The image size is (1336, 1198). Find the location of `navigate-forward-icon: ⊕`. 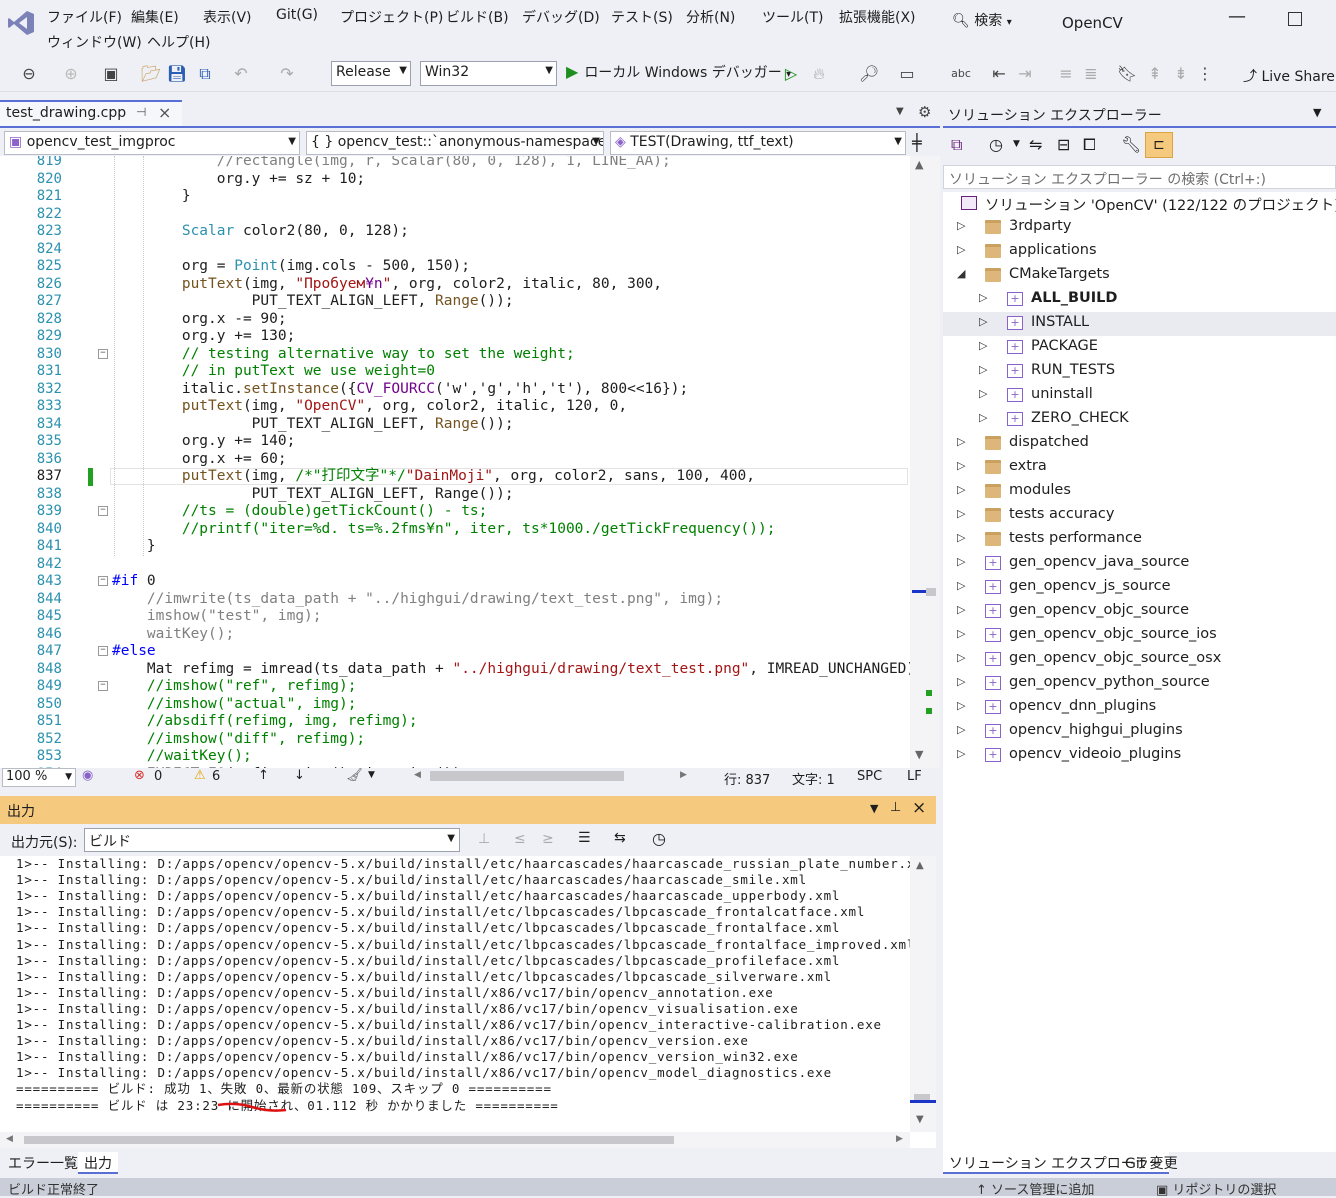

navigate-forward-icon: ⊕ is located at coordinates (71, 74).